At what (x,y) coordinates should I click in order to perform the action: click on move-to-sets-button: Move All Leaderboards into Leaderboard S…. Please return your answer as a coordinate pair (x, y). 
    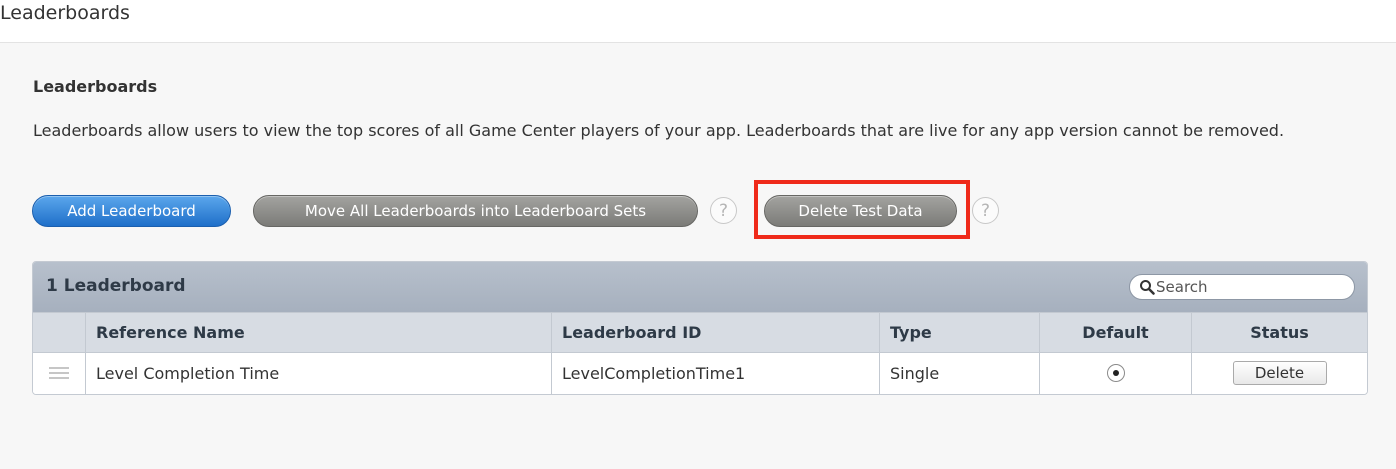
    Looking at the image, I should click on (475, 211).